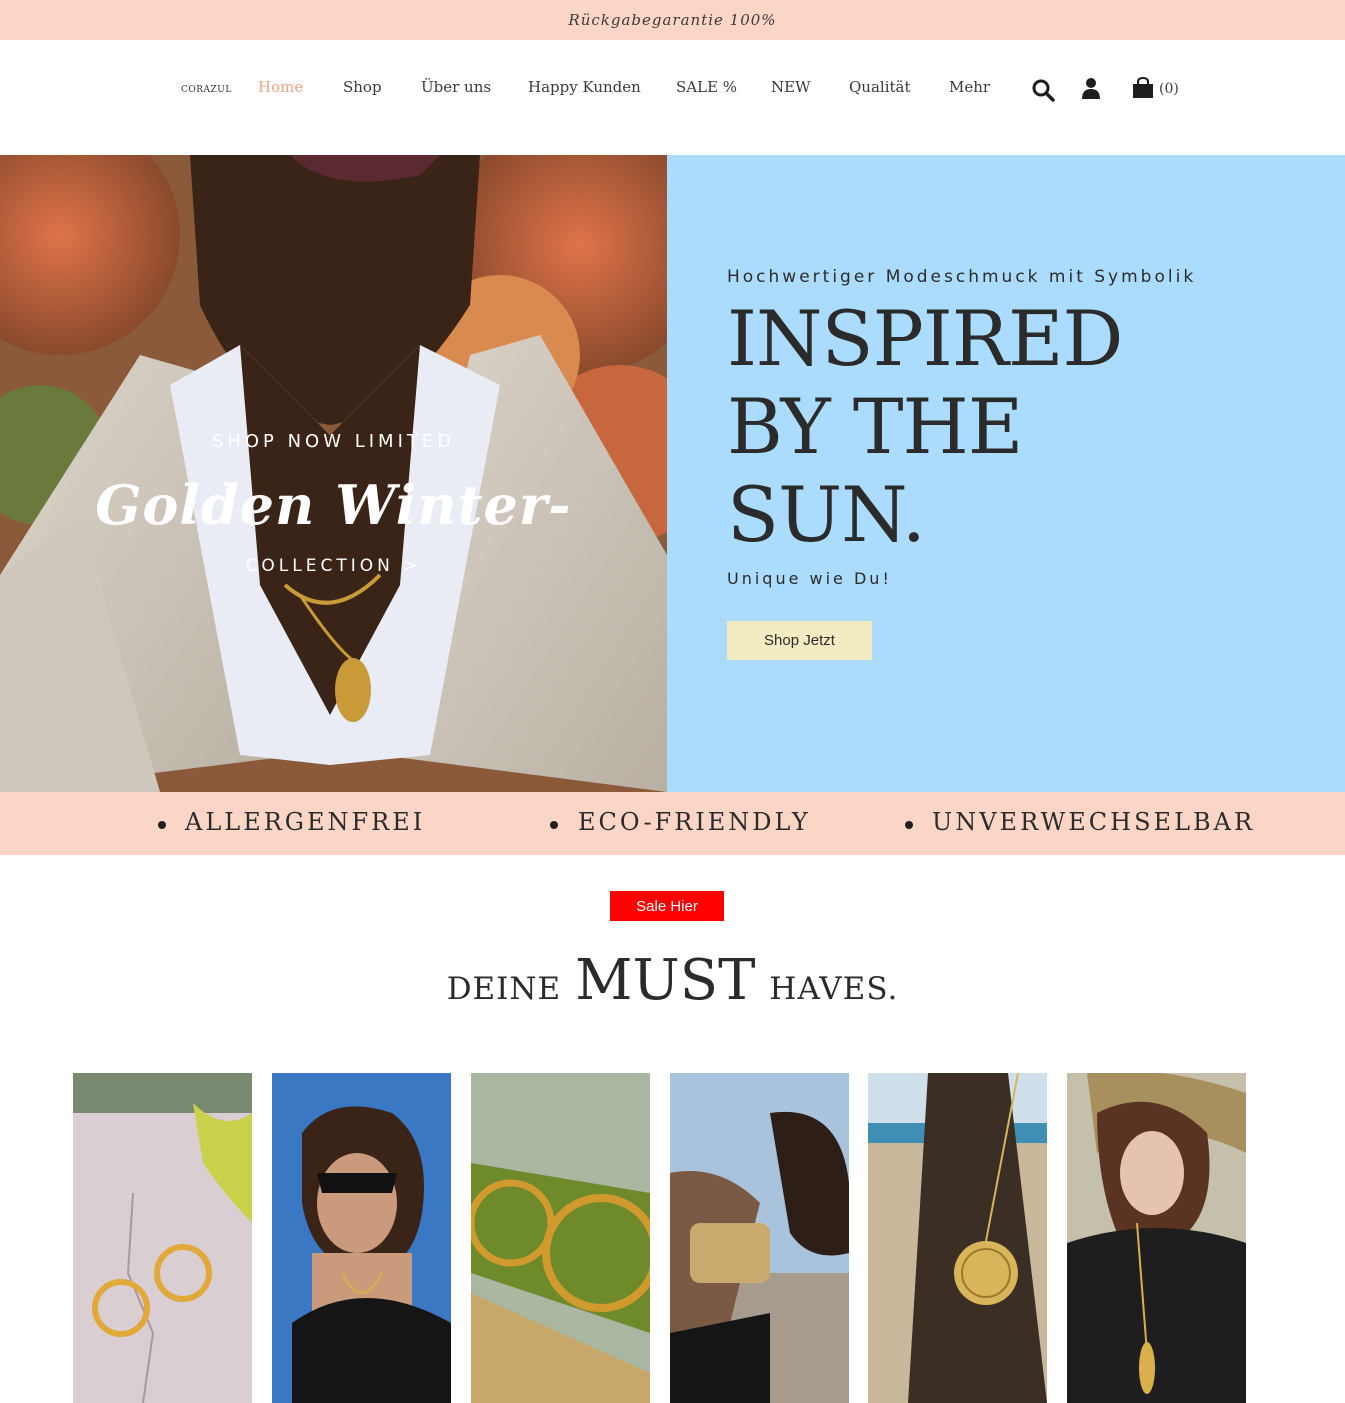  Describe the element at coordinates (880, 87) in the screenshot. I see `nav-quality: Qualität` at that location.